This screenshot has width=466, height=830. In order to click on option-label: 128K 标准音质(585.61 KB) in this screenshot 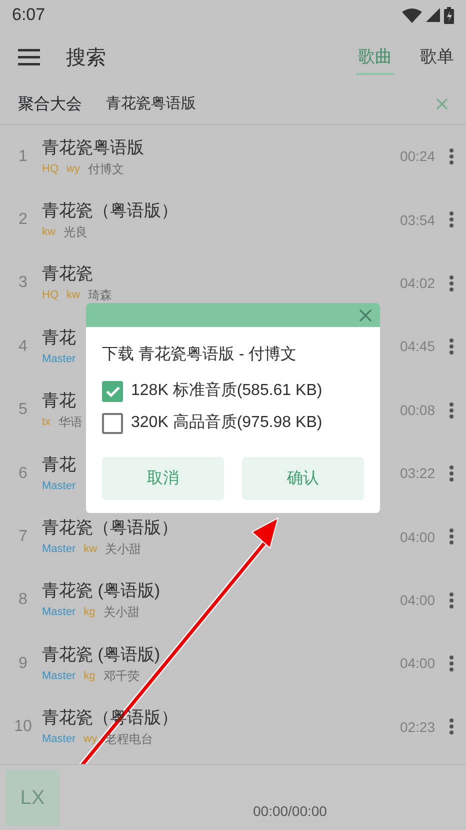, I will do `click(226, 390)`.